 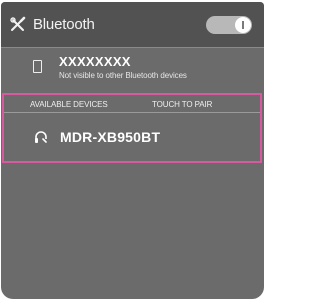 What do you see at coordinates (132, 24) in the screenshot?
I see `title-bar: Bluetooth` at bounding box center [132, 24].